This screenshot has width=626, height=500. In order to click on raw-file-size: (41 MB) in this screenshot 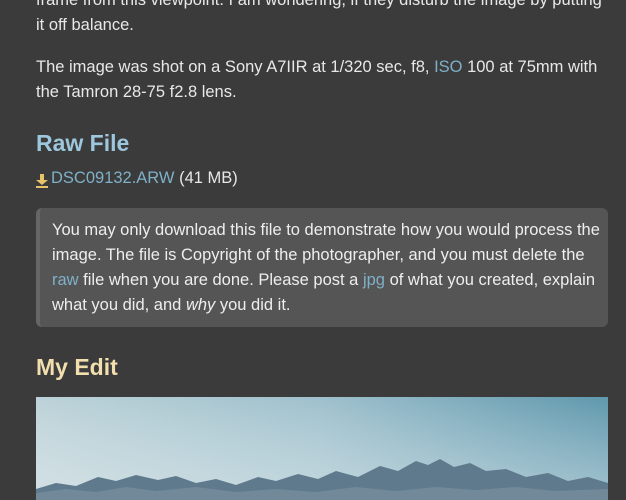, I will do `click(208, 178)`.